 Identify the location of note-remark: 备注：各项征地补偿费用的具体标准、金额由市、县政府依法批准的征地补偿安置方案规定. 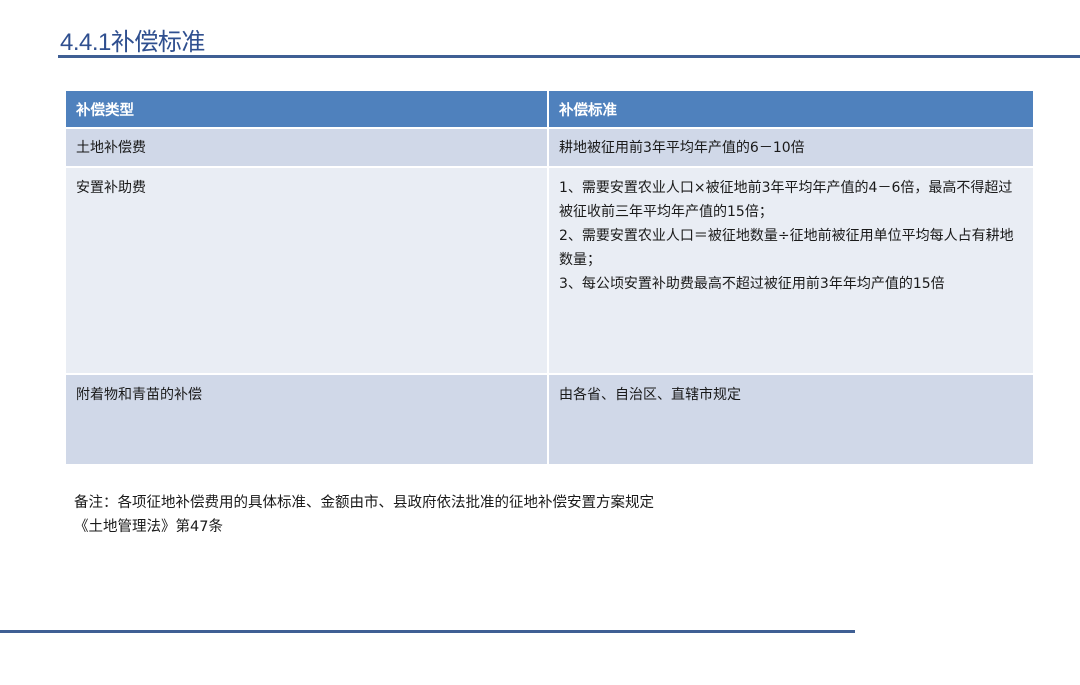
(364, 503).